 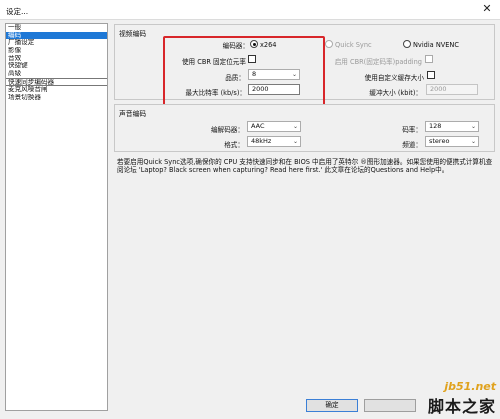 I want to click on audio-group-title: 声音编码, so click(x=133, y=114).